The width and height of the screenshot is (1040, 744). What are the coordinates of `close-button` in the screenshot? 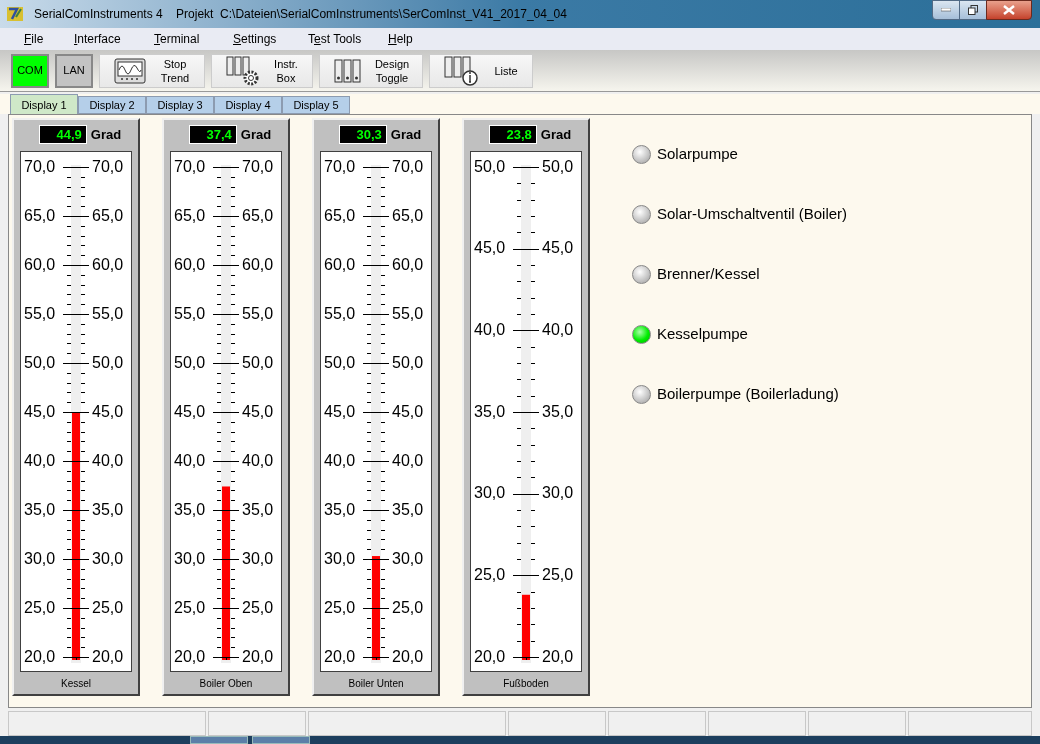 It's located at (1009, 10).